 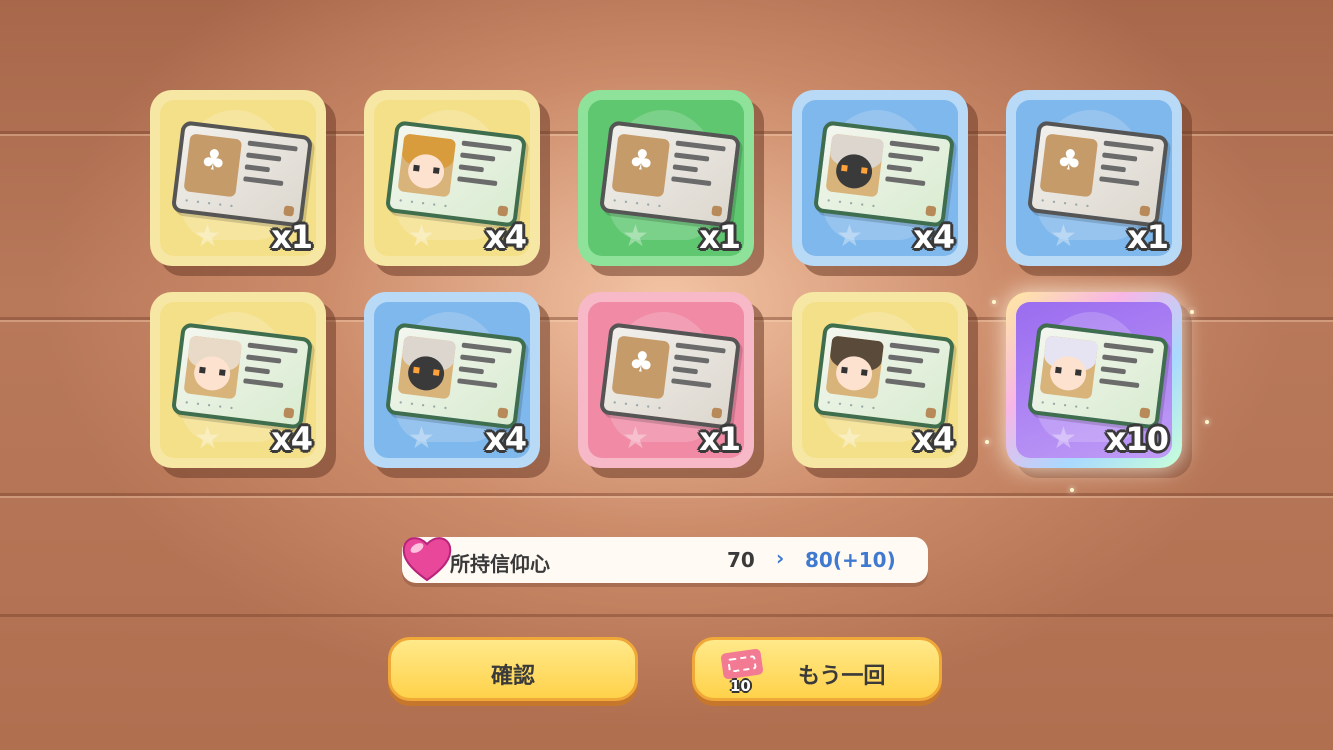 What do you see at coordinates (780, 558) in the screenshot?
I see `chevron-right-icon: ›` at bounding box center [780, 558].